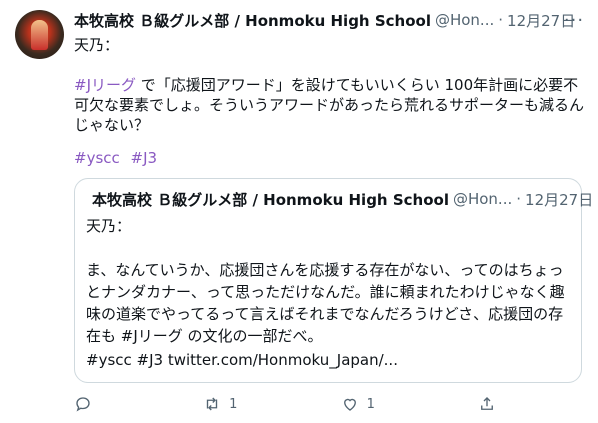 Image resolution: width=598 pixels, height=423 pixels. I want to click on tweet-text-prefix: 天乃：, so click(97, 45).